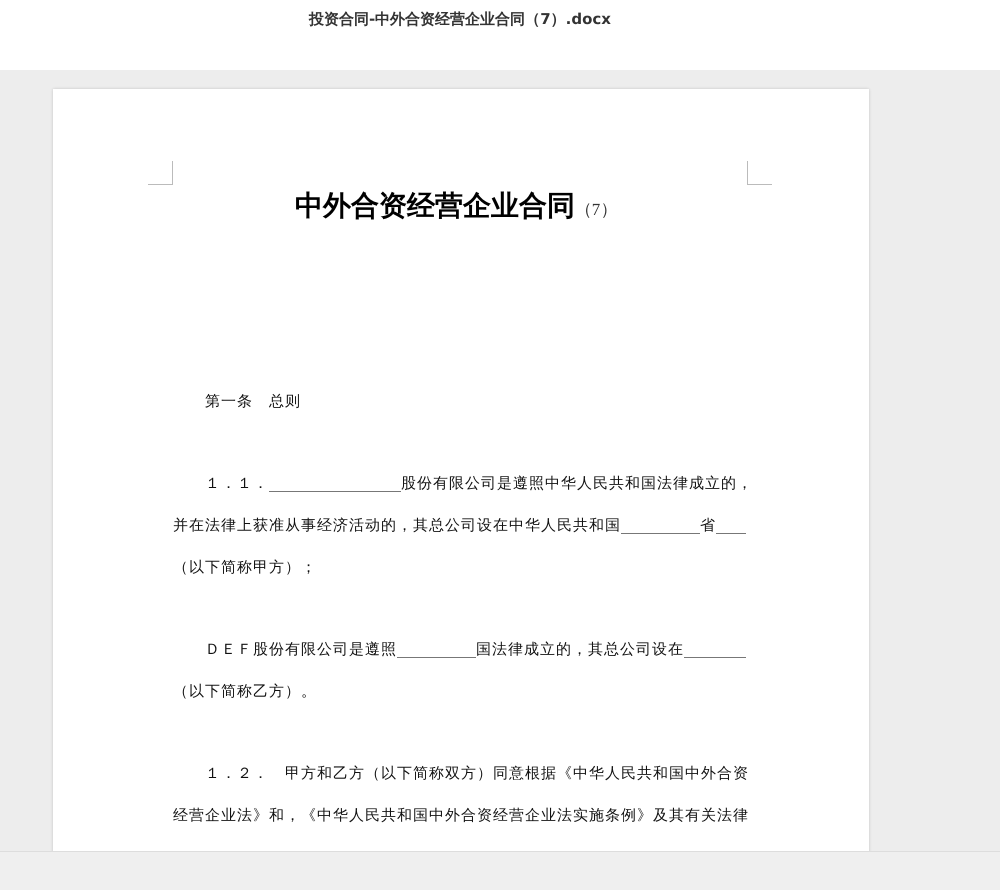  Describe the element at coordinates (461, 815) in the screenshot. I see `body-text: 经营企业法》和，《中华人民共和国中外合资经营企业法实施条例》及其有关法律` at that location.